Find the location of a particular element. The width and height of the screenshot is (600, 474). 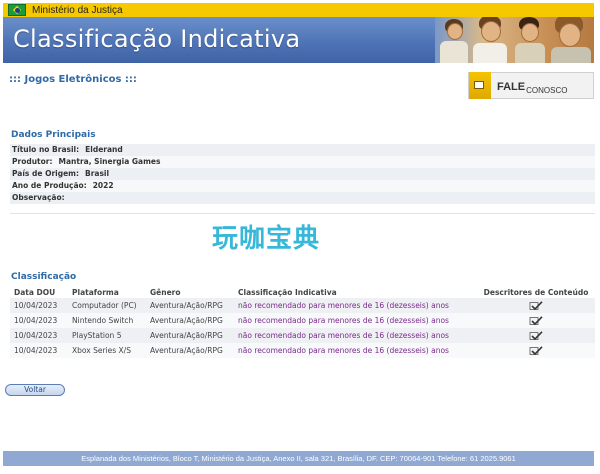

voltar-button: Voltar is located at coordinates (35, 390).